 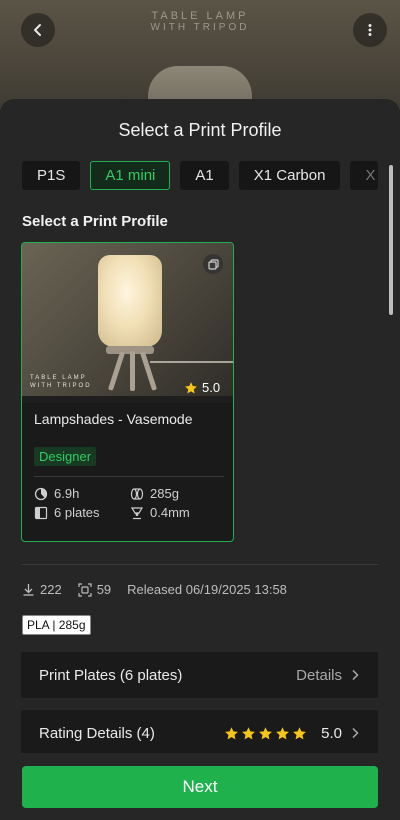 I want to click on tab-p1s: P1S, so click(x=51, y=175).